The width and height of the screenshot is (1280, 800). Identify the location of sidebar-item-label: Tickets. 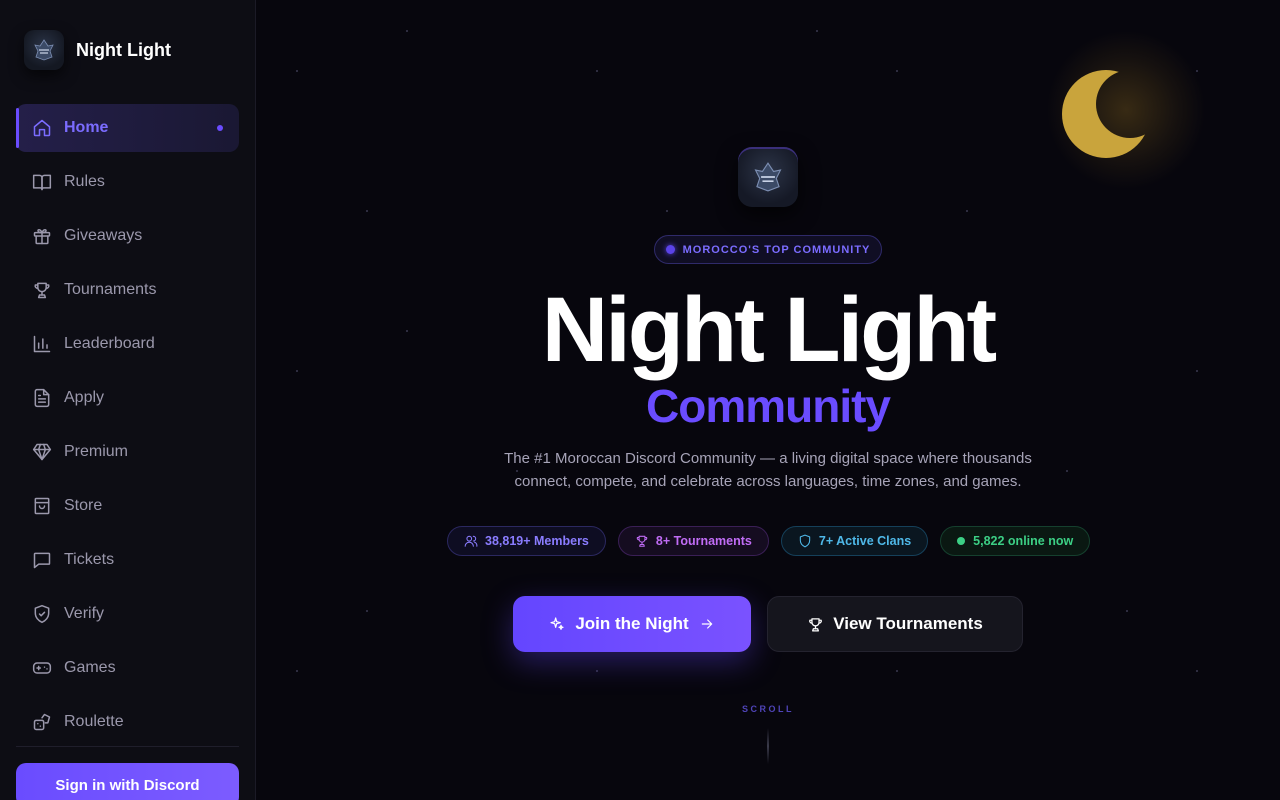
(89, 559).